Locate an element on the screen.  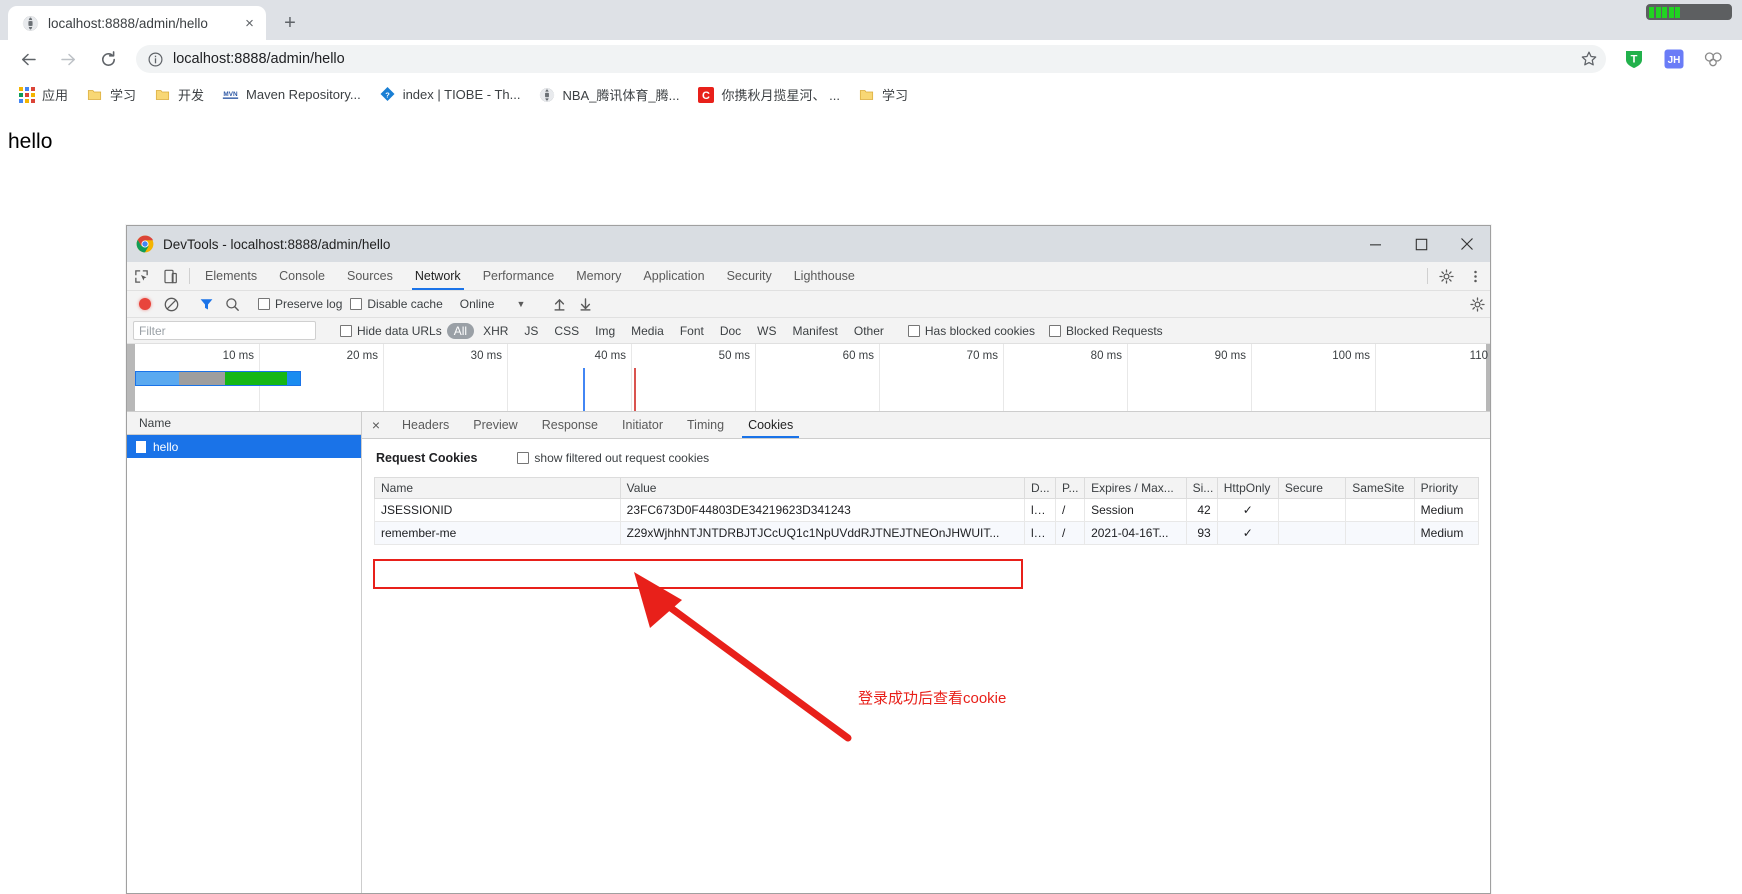
cookie-priority: Medium is located at coordinates (1446, 533).